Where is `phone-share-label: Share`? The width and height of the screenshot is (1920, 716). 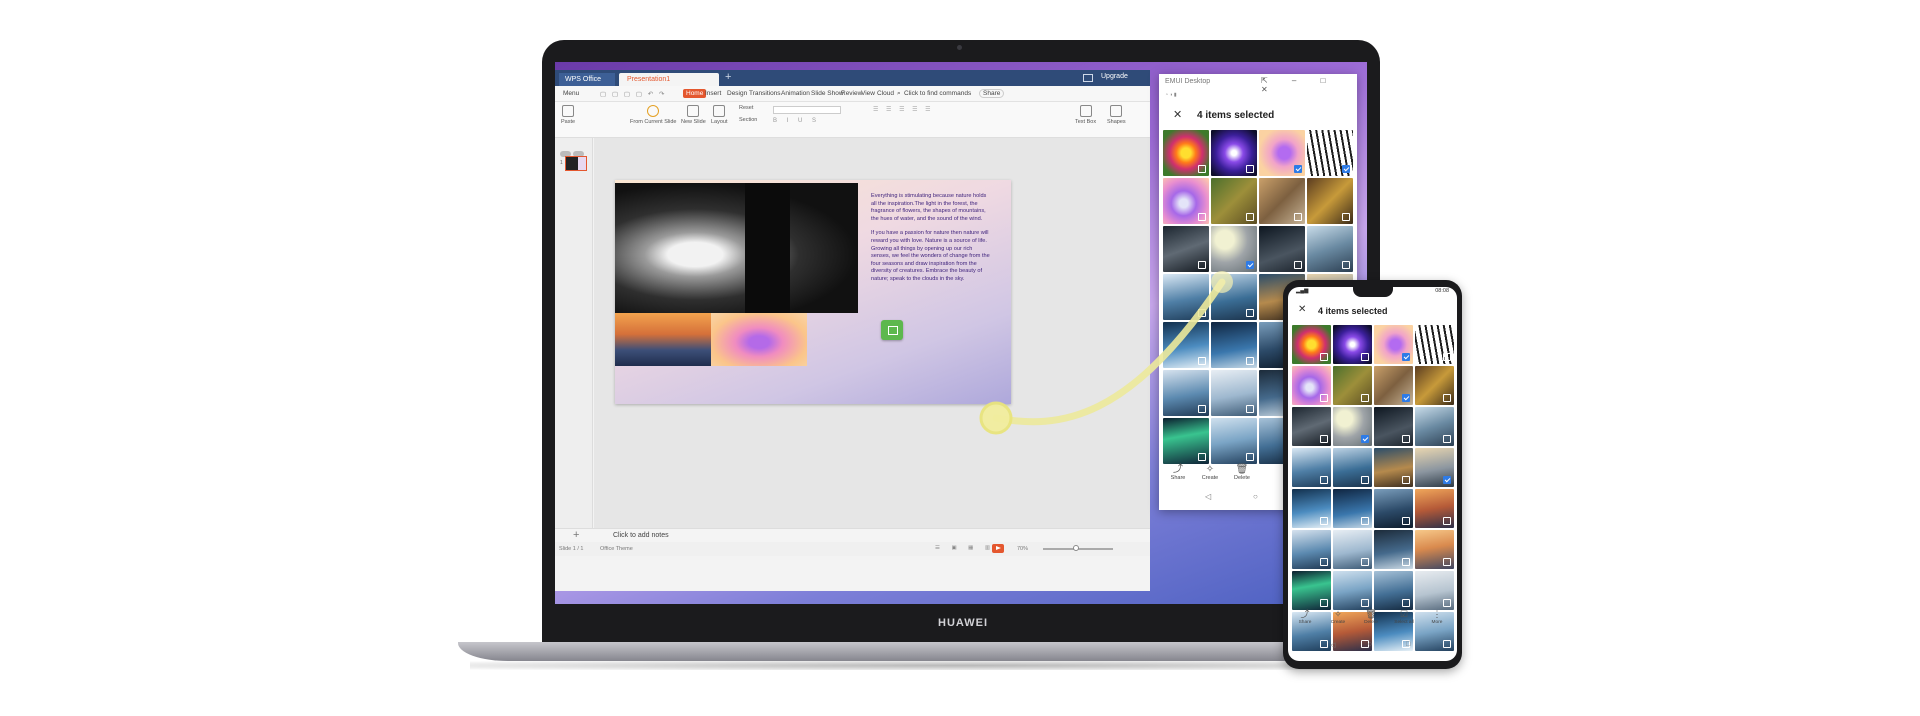
phone-share-label: Share is located at coordinates (1305, 622).